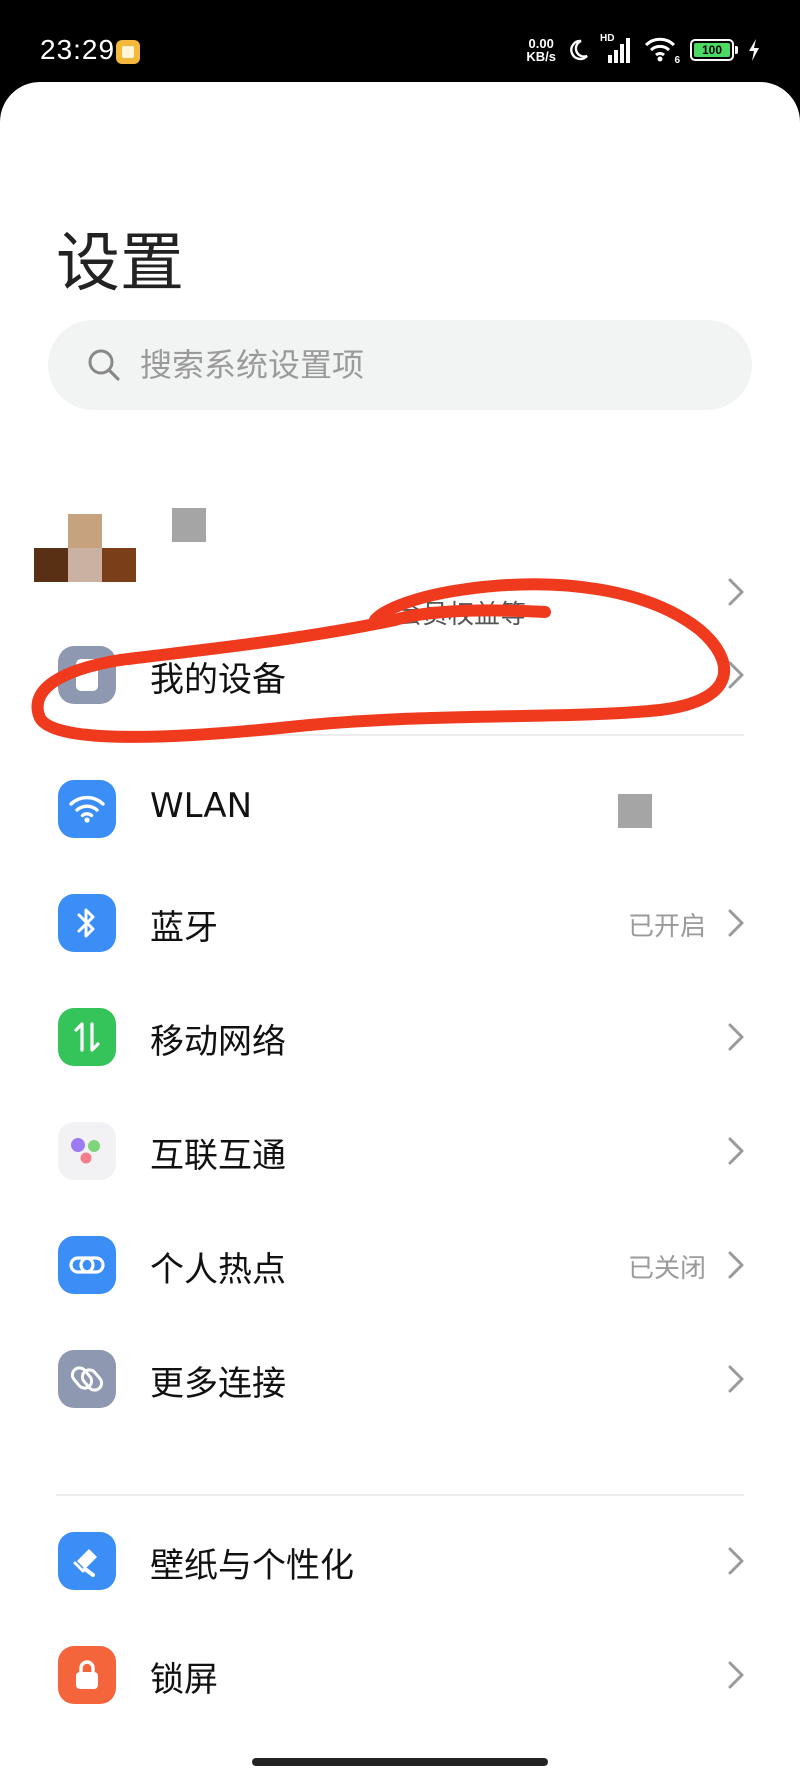 Image resolution: width=800 pixels, height=1778 pixels. Describe the element at coordinates (400, 1037) in the screenshot. I see `row-mobile-network: 移动网络` at that location.